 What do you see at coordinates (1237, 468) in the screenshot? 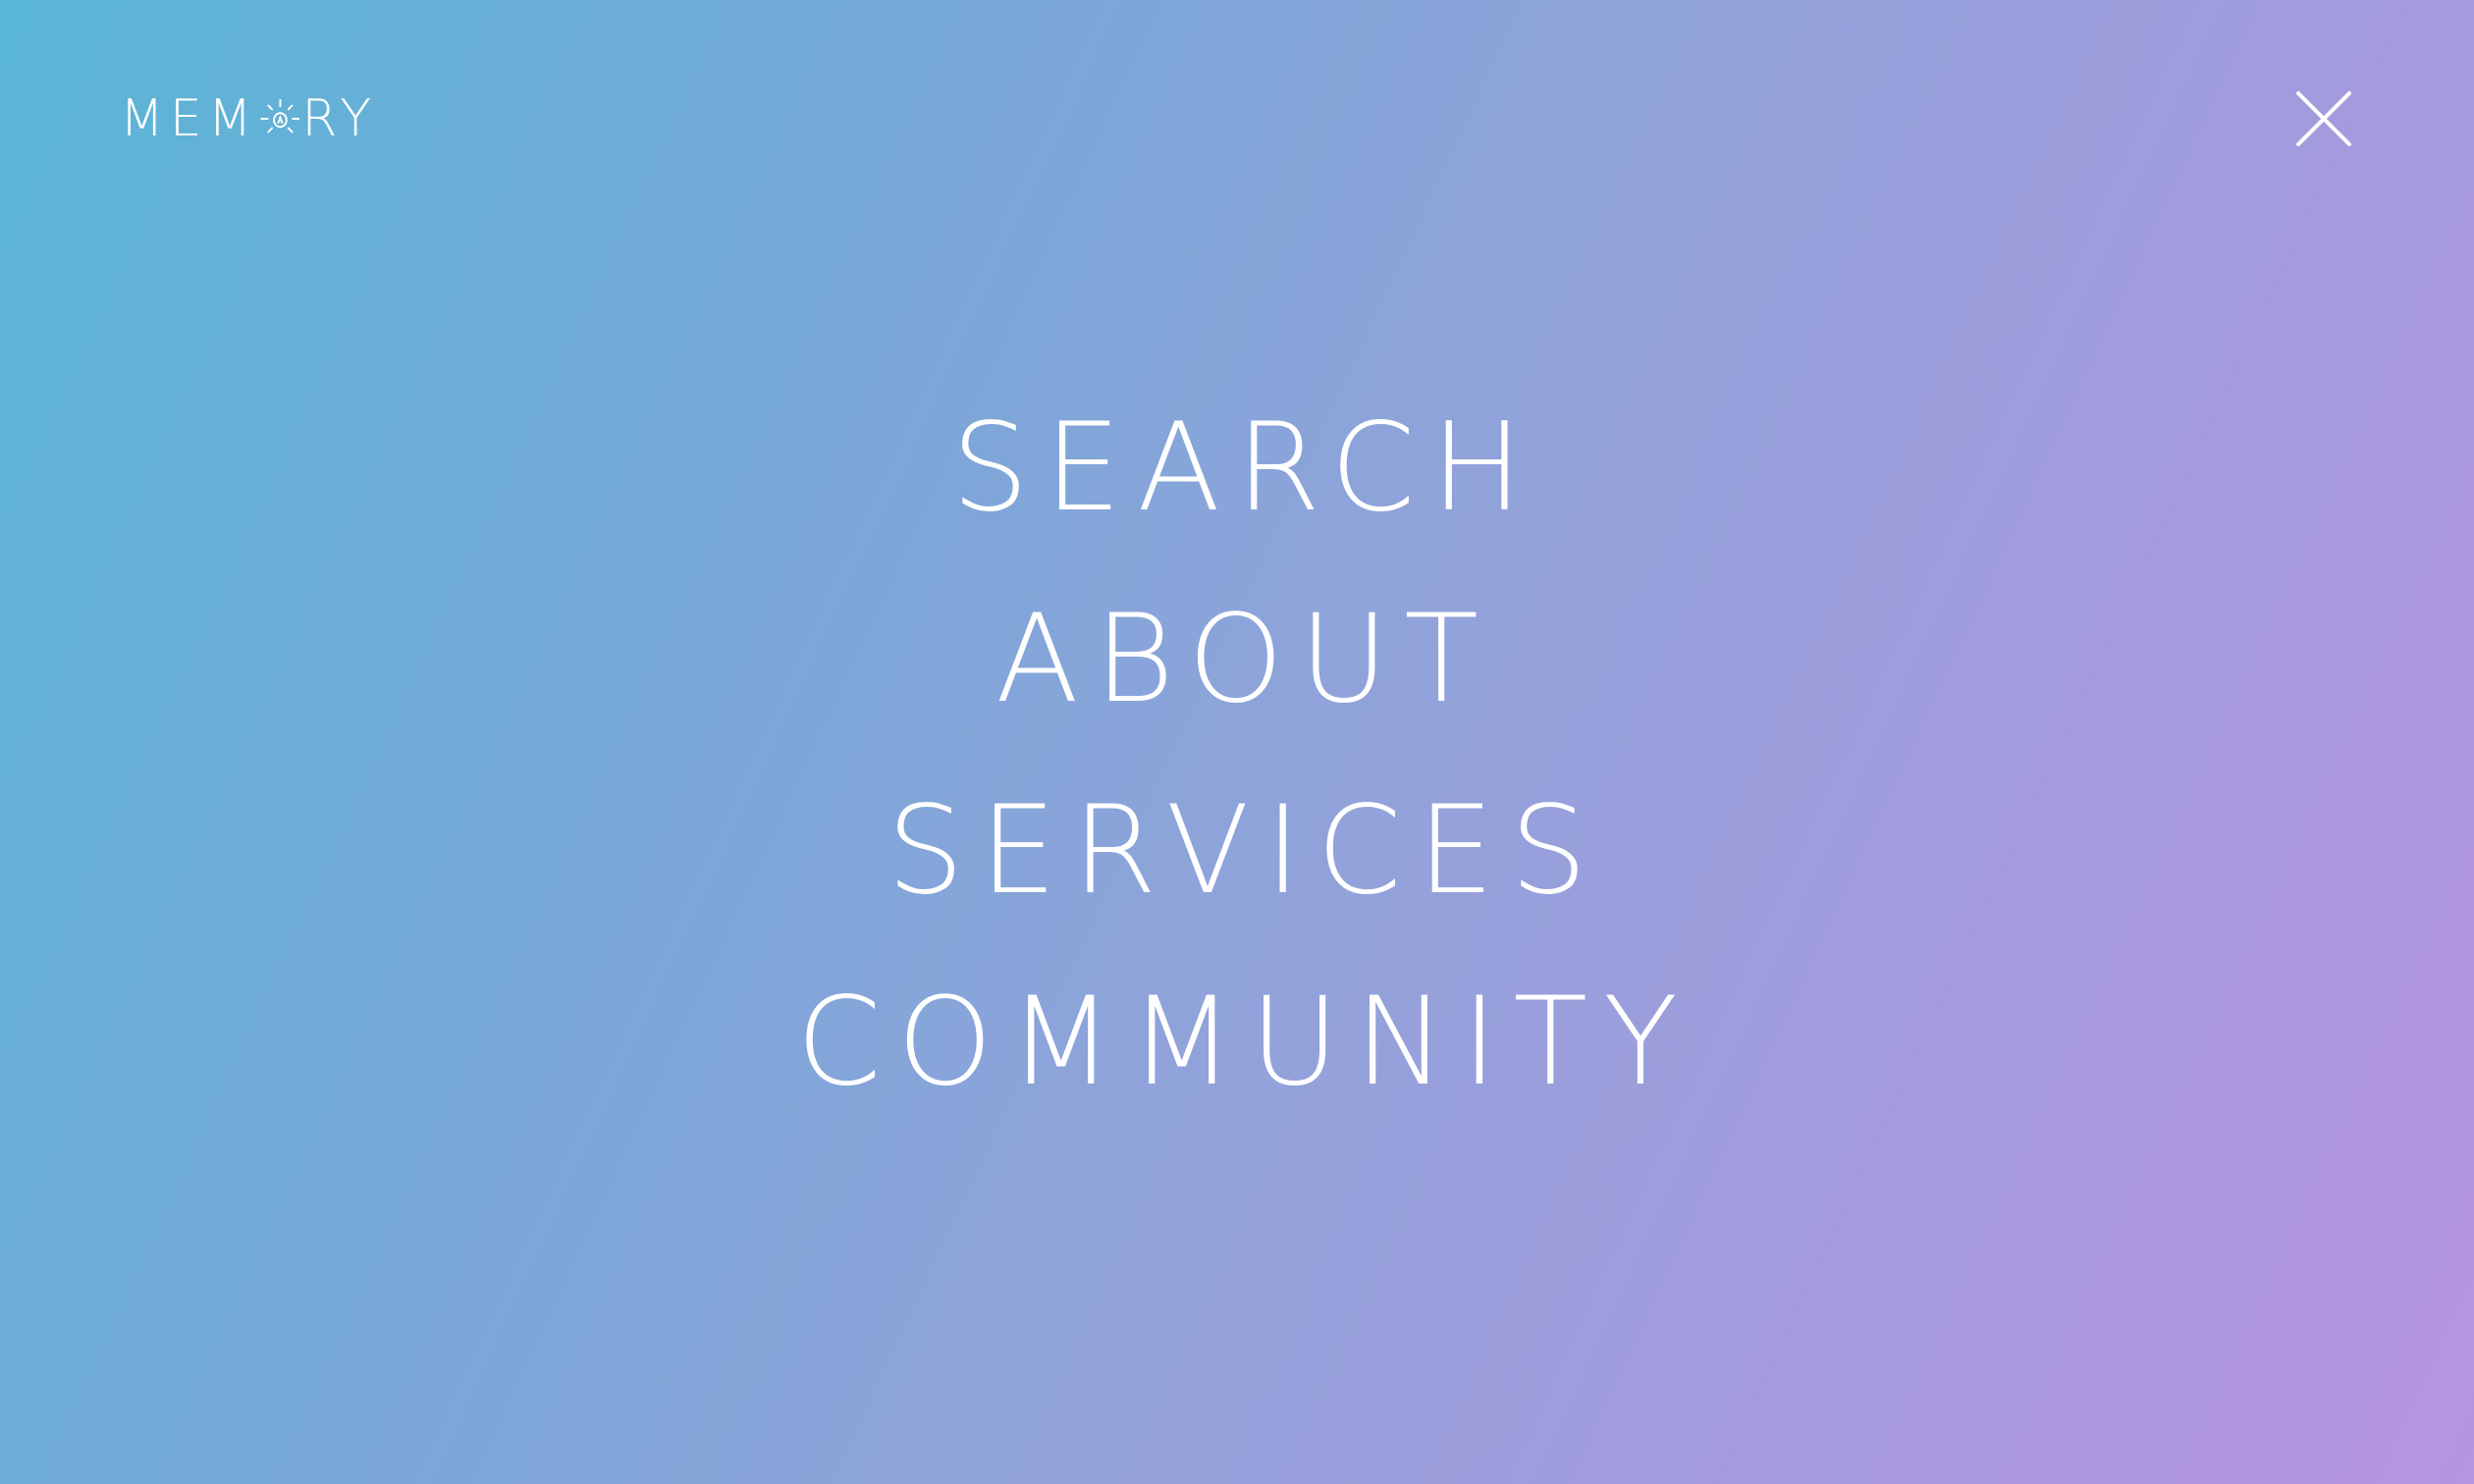
I see `menu-item-search: SEARCH` at bounding box center [1237, 468].